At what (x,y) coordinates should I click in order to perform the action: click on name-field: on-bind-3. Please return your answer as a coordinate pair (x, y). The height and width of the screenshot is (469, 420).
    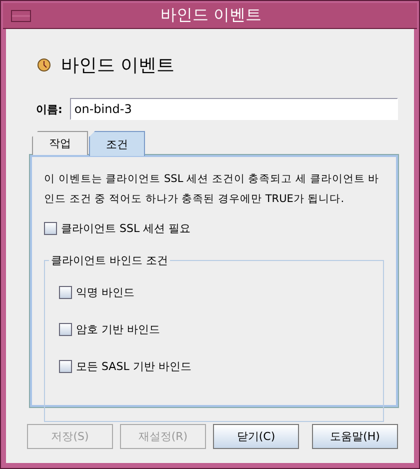
    Looking at the image, I should click on (234, 109).